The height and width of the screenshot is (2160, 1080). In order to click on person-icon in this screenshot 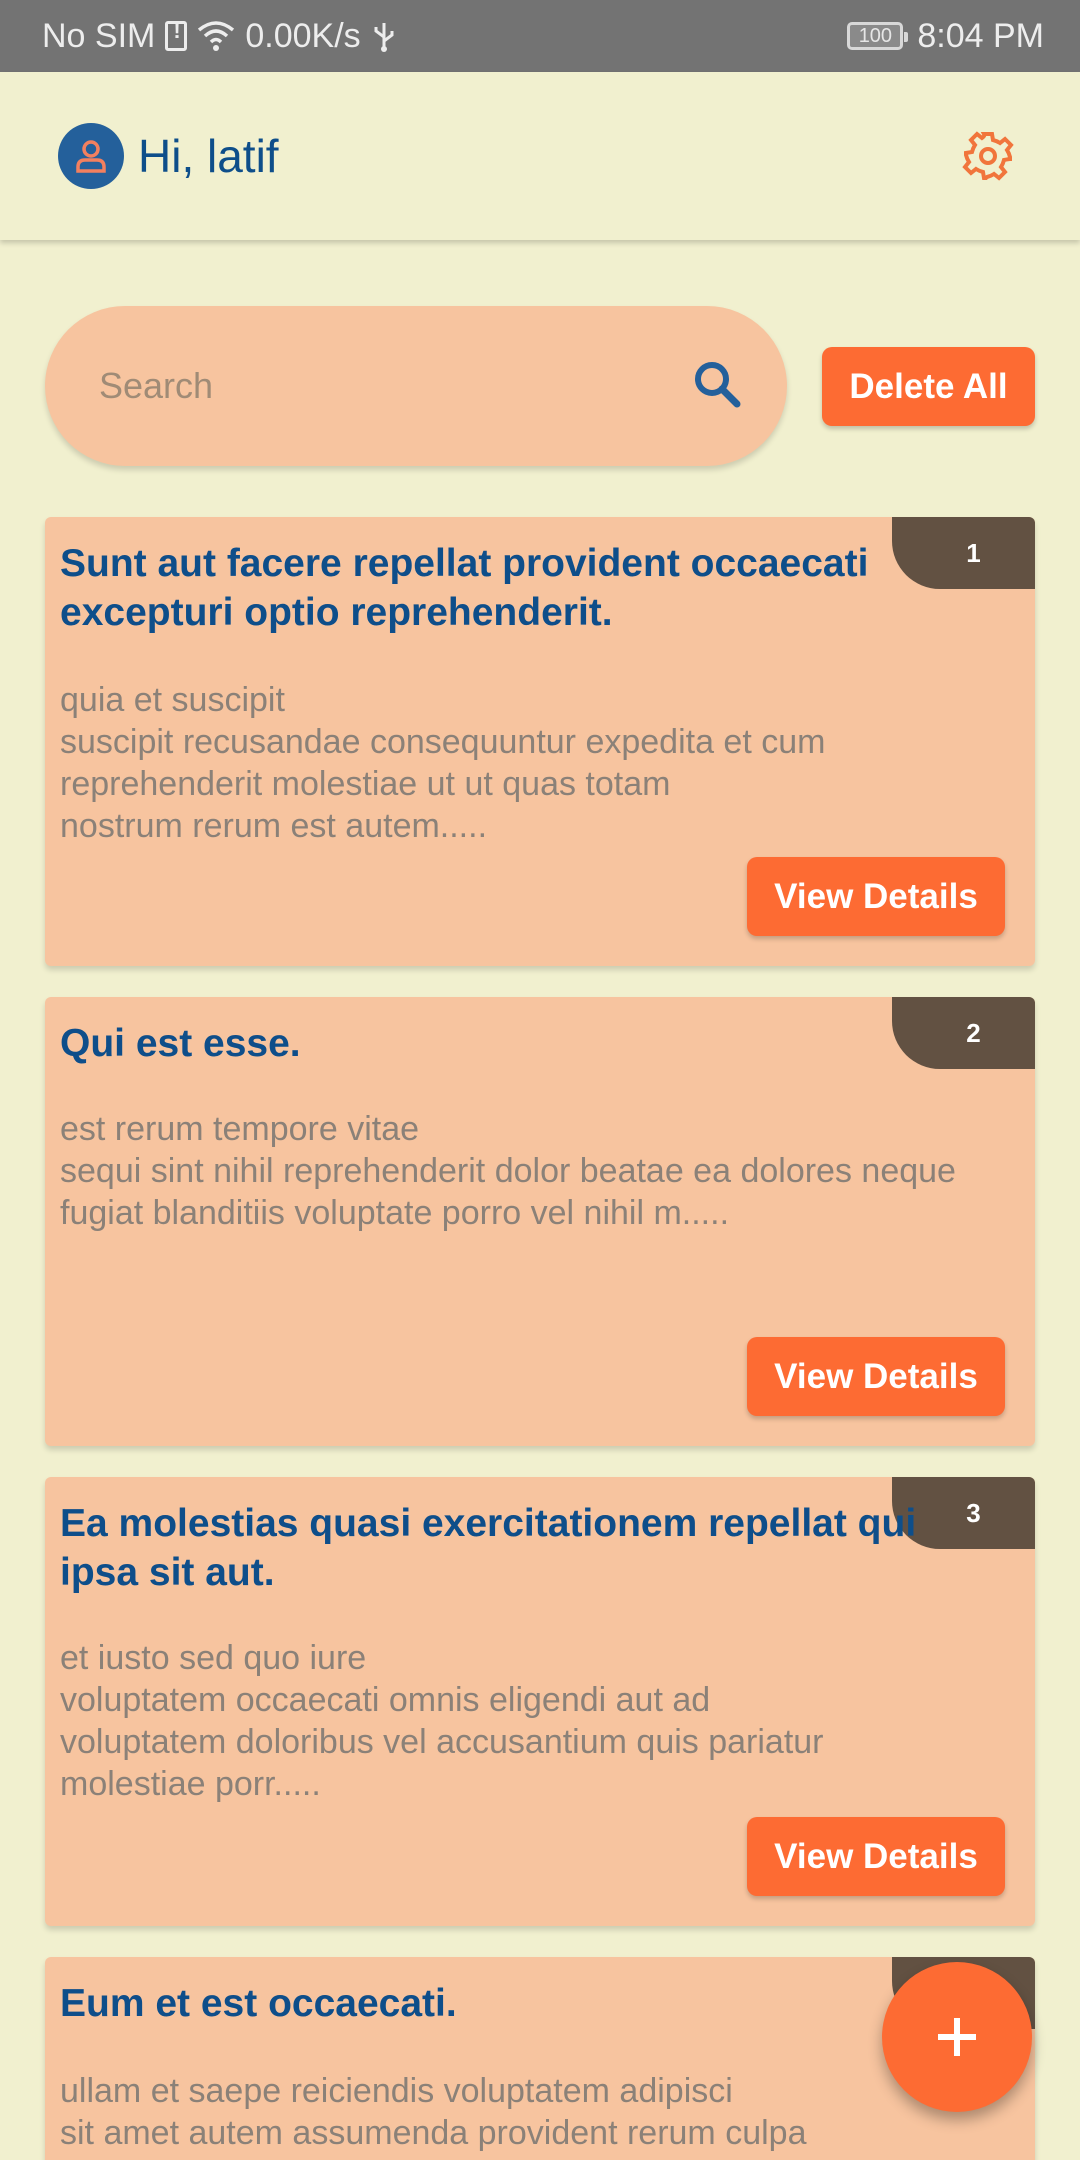, I will do `click(91, 156)`.